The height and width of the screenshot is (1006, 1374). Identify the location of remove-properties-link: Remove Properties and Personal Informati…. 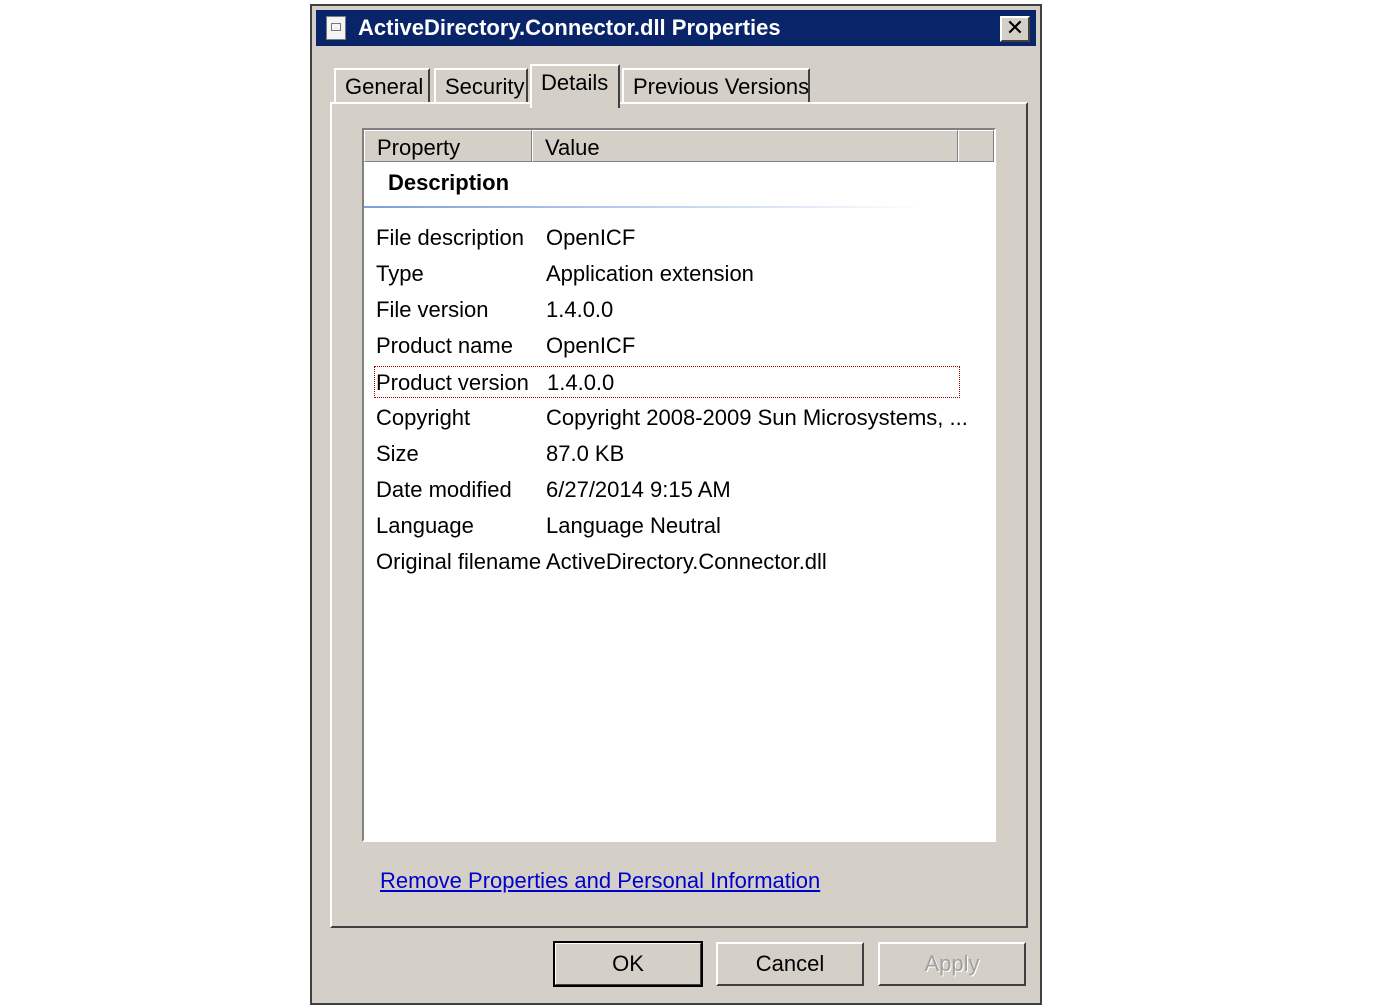
(600, 881).